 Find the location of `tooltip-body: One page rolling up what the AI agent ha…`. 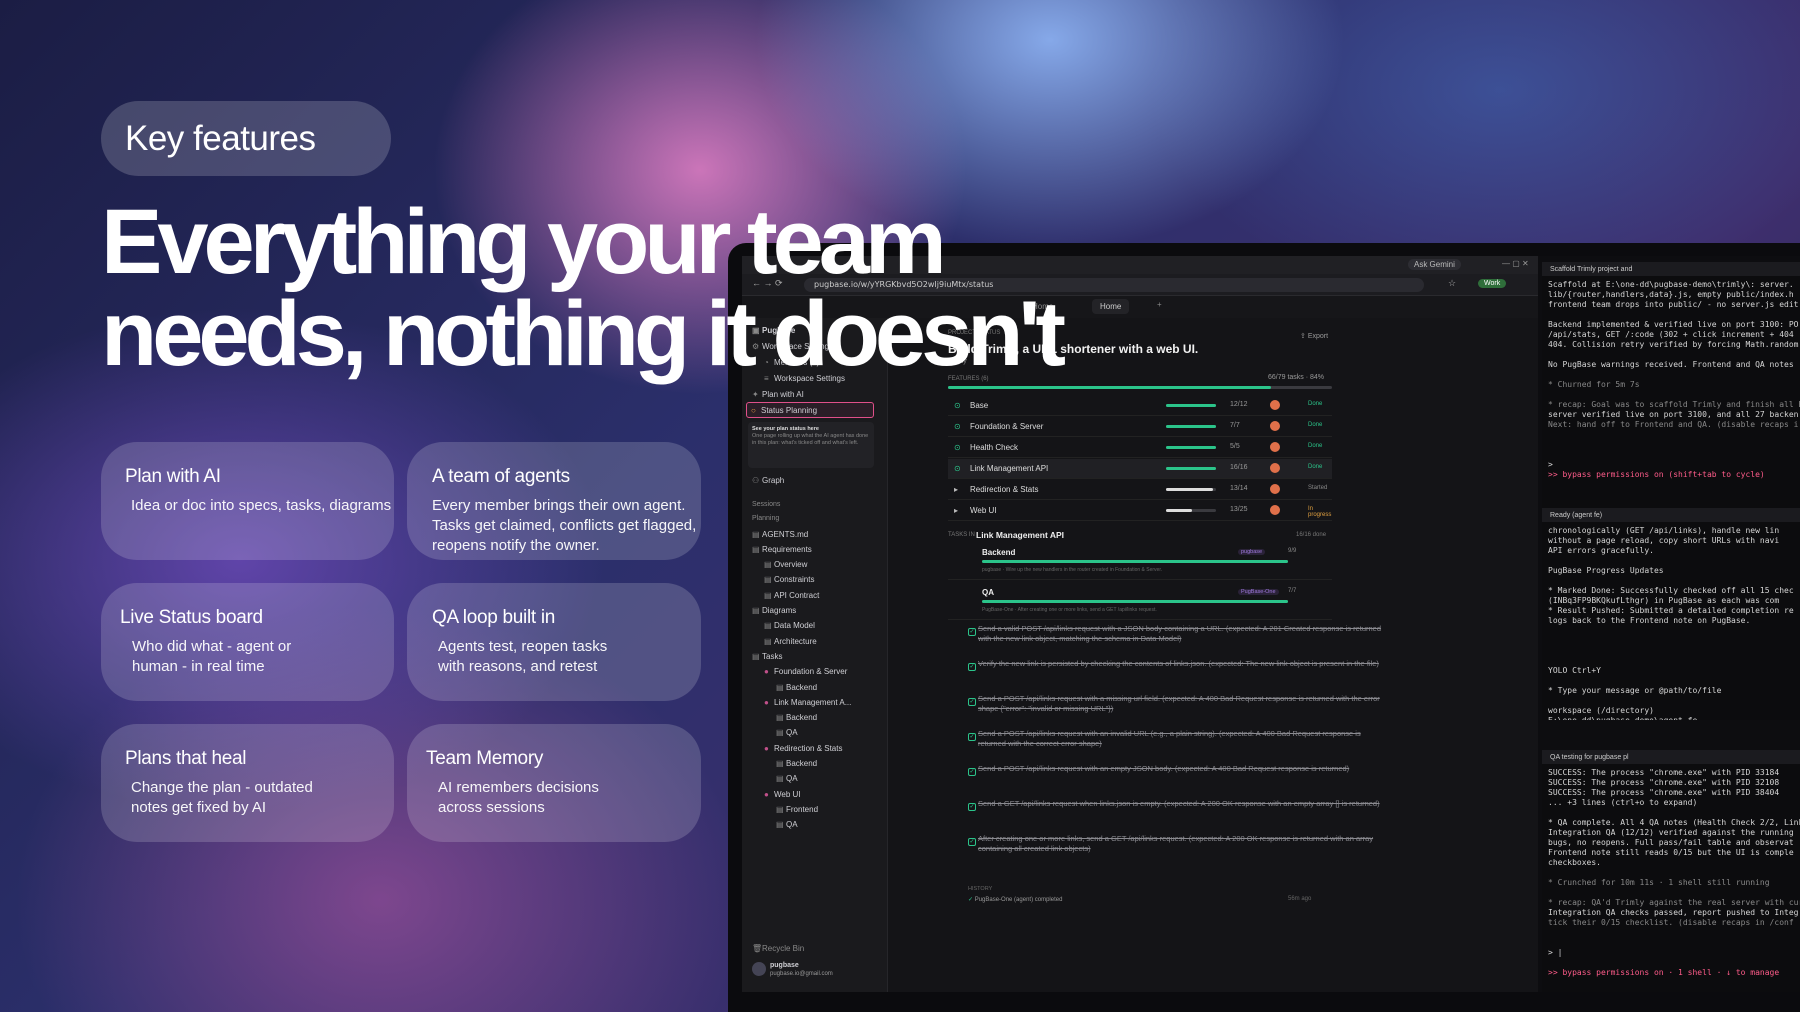

tooltip-body: One page rolling up what the AI agent ha… is located at coordinates (810, 439).